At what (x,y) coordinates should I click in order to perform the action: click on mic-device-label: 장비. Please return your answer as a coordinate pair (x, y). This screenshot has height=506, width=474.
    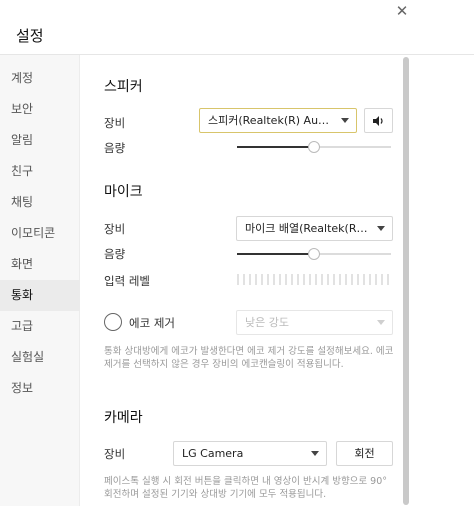
    Looking at the image, I should click on (115, 229).